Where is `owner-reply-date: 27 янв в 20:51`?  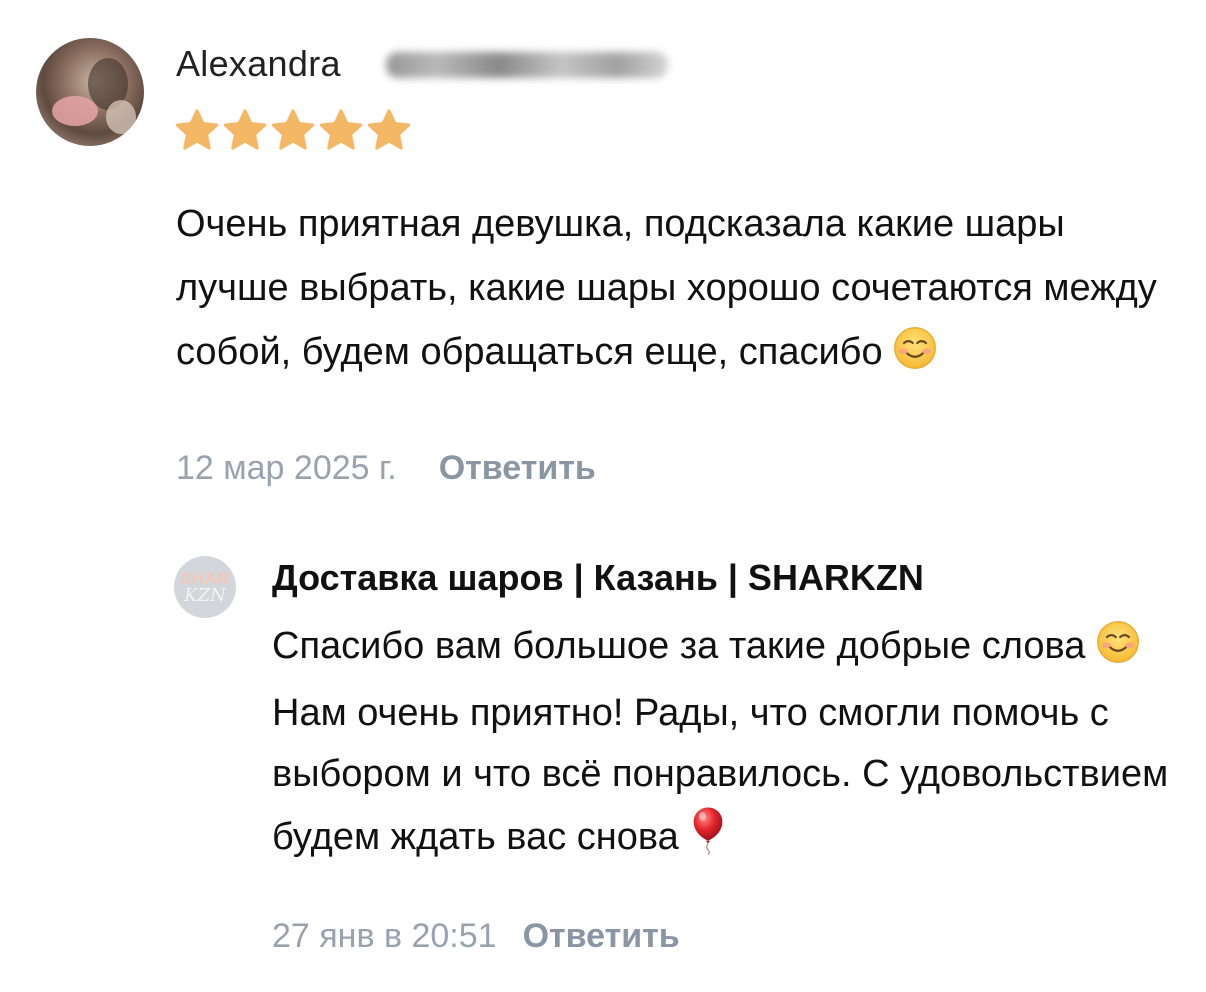
owner-reply-date: 27 янв в 20:51 is located at coordinates (384, 936).